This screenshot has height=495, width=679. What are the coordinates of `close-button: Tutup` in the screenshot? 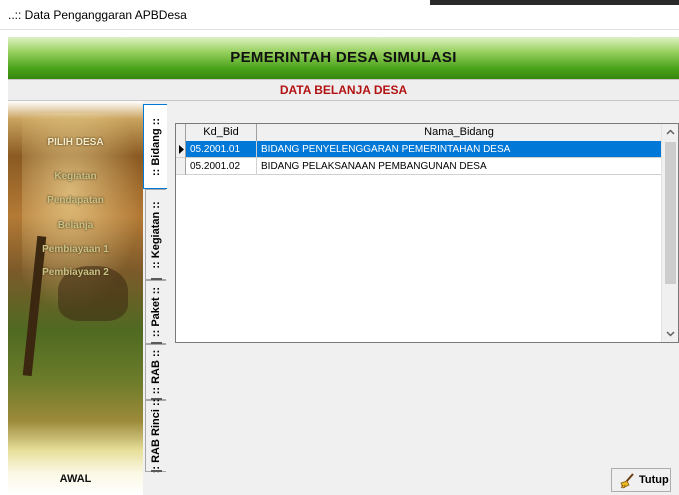 It's located at (641, 480).